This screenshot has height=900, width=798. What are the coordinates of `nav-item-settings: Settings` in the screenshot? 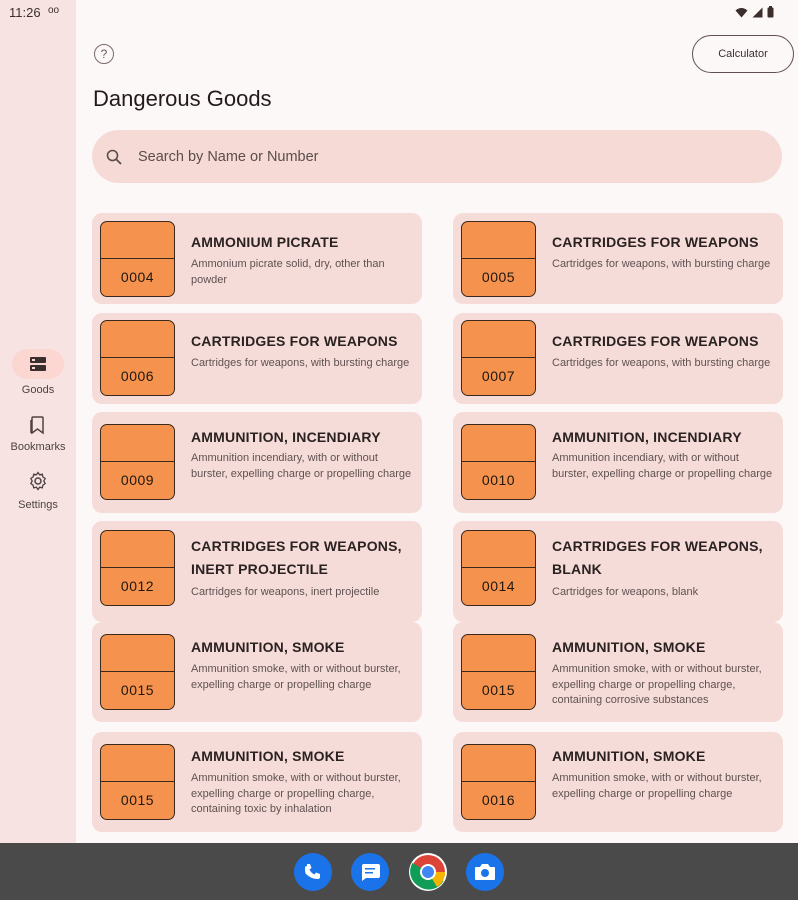 It's located at (38, 488).